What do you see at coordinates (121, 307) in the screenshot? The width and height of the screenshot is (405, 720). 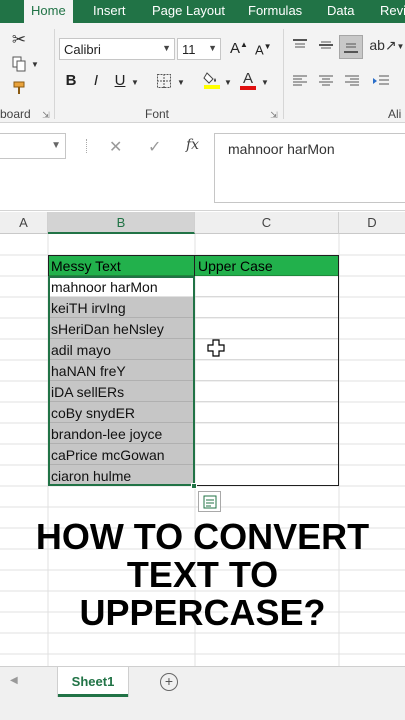 I see `table-cell-b: keiTH irvIng` at bounding box center [121, 307].